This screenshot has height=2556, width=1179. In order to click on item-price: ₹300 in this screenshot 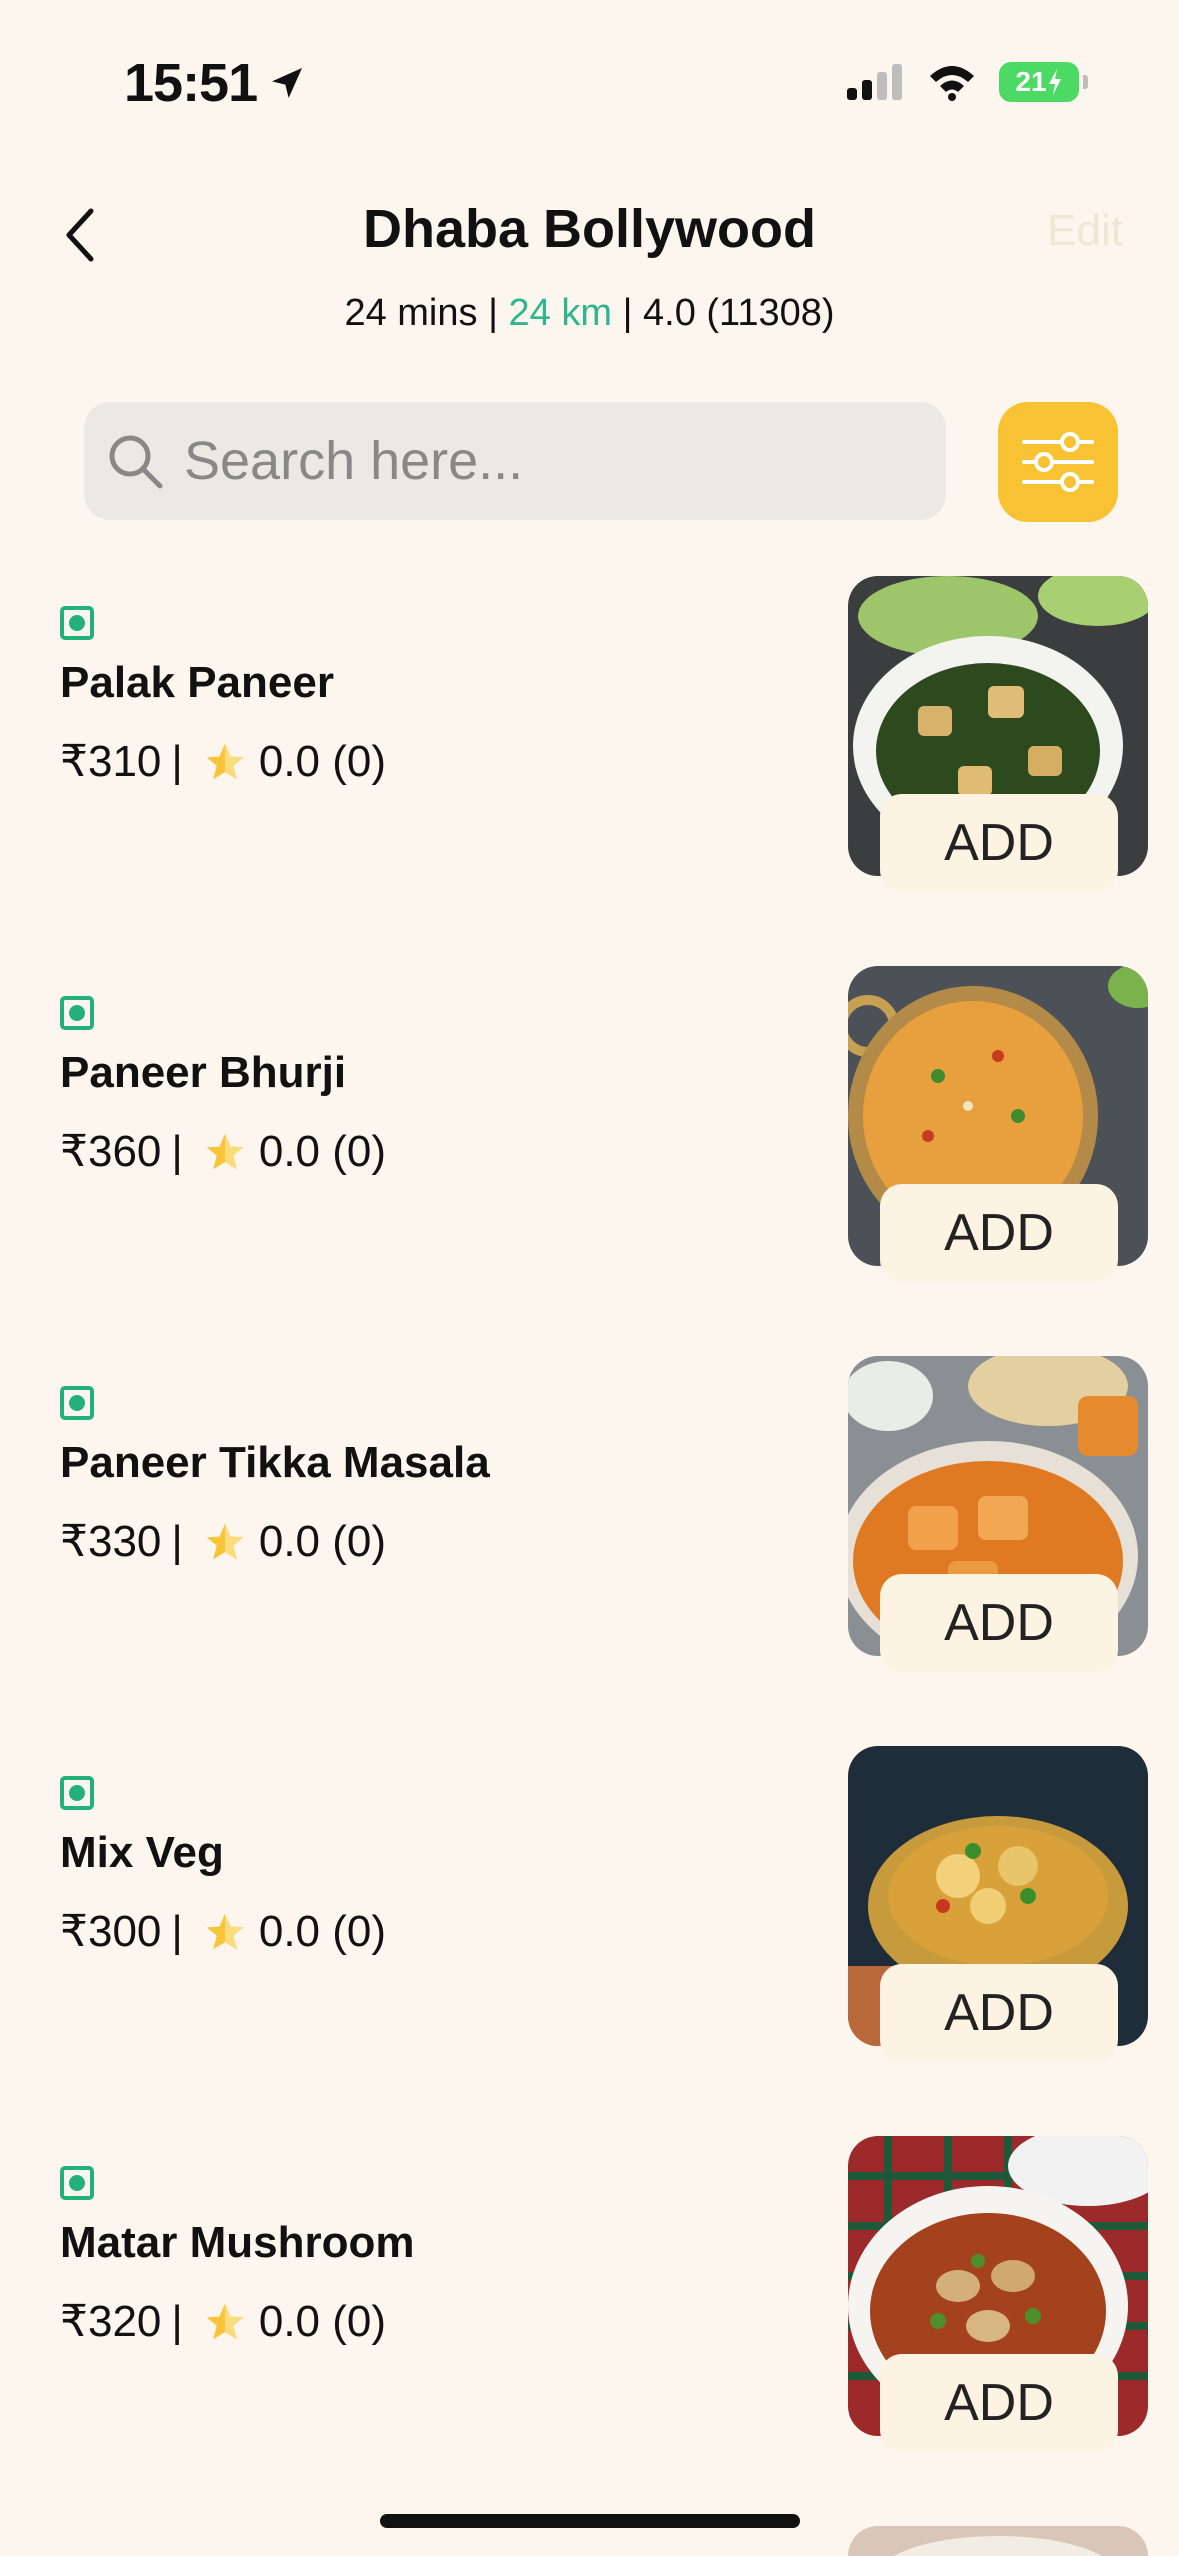, I will do `click(111, 1931)`.